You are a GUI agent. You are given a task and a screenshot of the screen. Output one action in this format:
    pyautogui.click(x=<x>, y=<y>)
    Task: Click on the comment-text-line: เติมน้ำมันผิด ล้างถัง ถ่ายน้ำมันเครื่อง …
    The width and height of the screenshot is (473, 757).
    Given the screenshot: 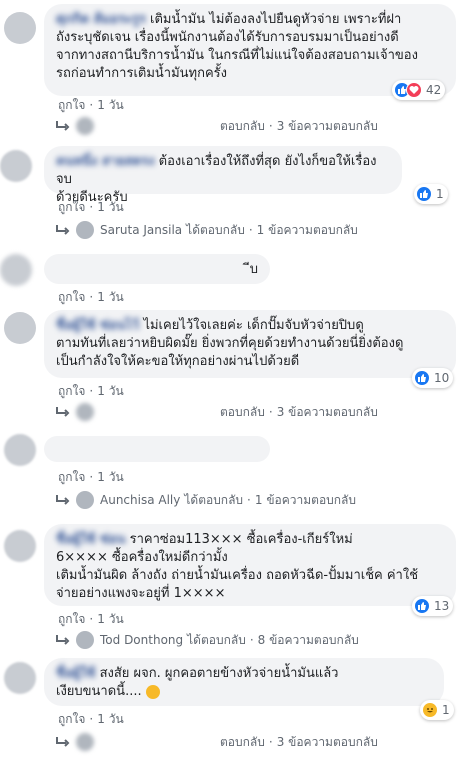 What is the action you would take?
    pyautogui.click(x=237, y=575)
    